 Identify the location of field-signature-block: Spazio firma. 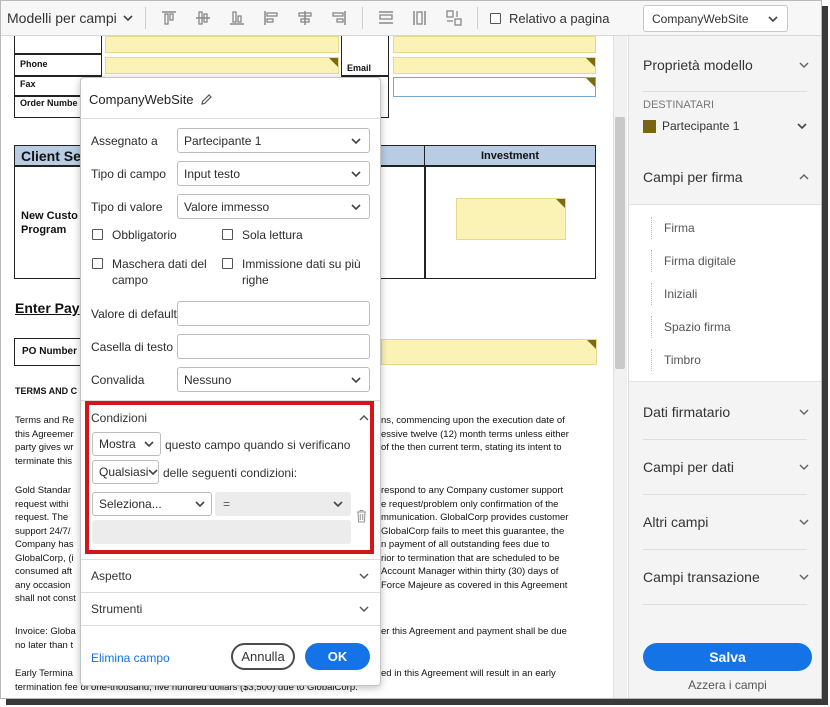
(691, 327).